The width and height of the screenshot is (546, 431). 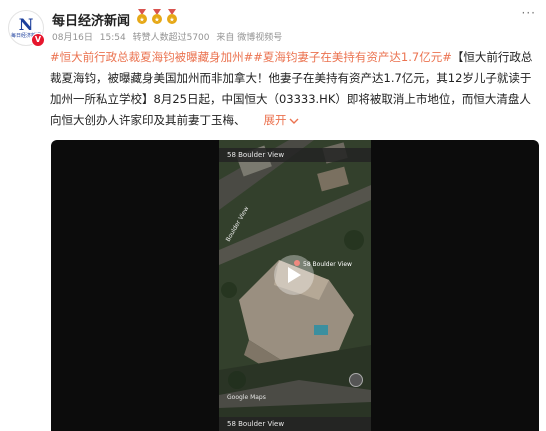 I want to click on map-title-top: 58 Boulder View, so click(x=295, y=155).